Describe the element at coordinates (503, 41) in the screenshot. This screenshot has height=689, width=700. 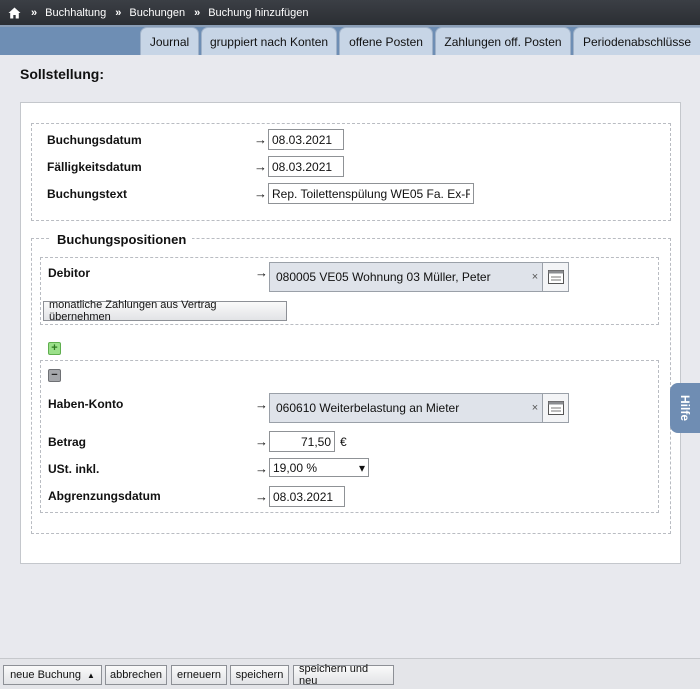
I see `tab-zahlungen-off-posten: Zahlungen off. Posten` at that location.